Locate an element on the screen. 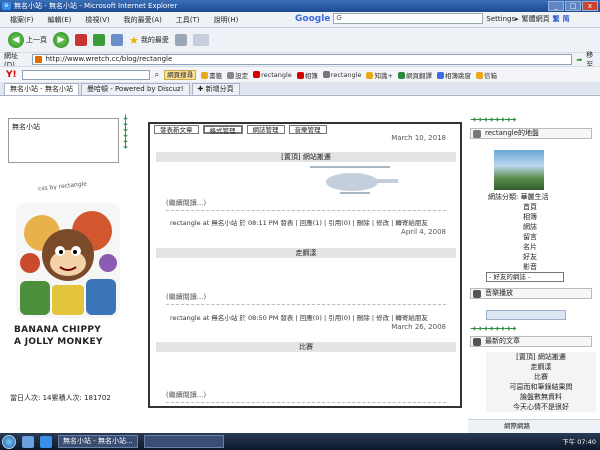  menu-favorites: 我的最愛(A) is located at coordinates (143, 20).